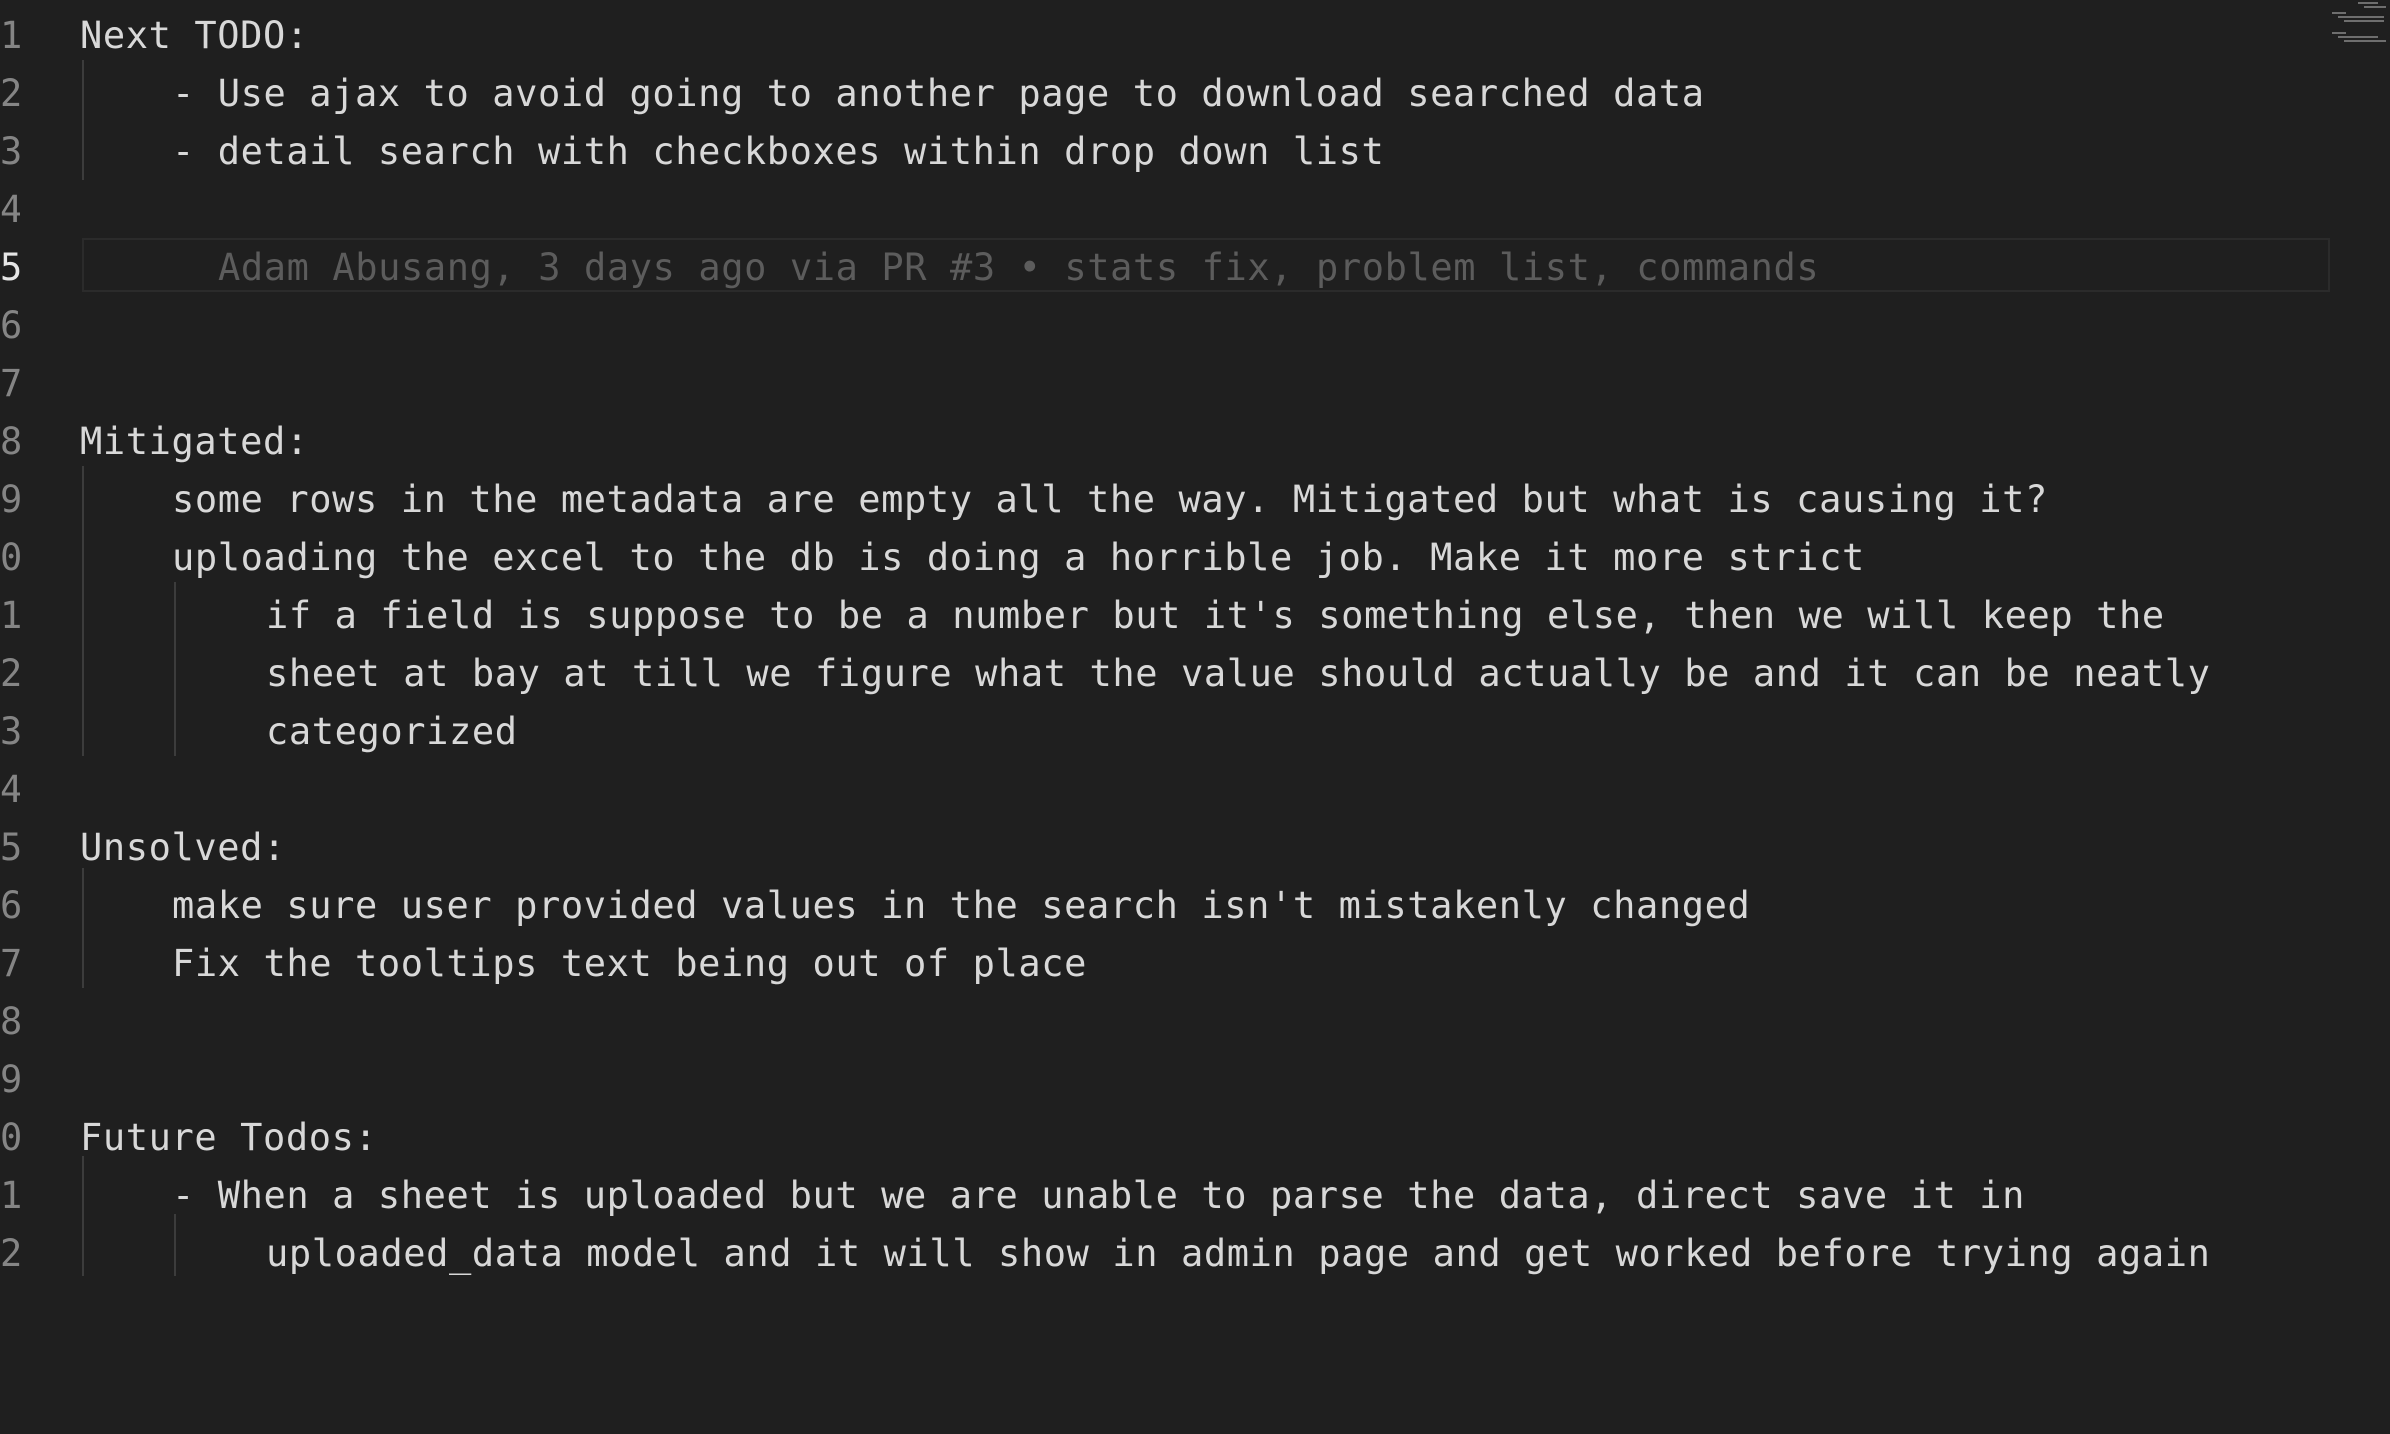 The image size is (2390, 1434). What do you see at coordinates (1165, 441) in the screenshot?
I see `code-line: 8 Mitigated:` at bounding box center [1165, 441].